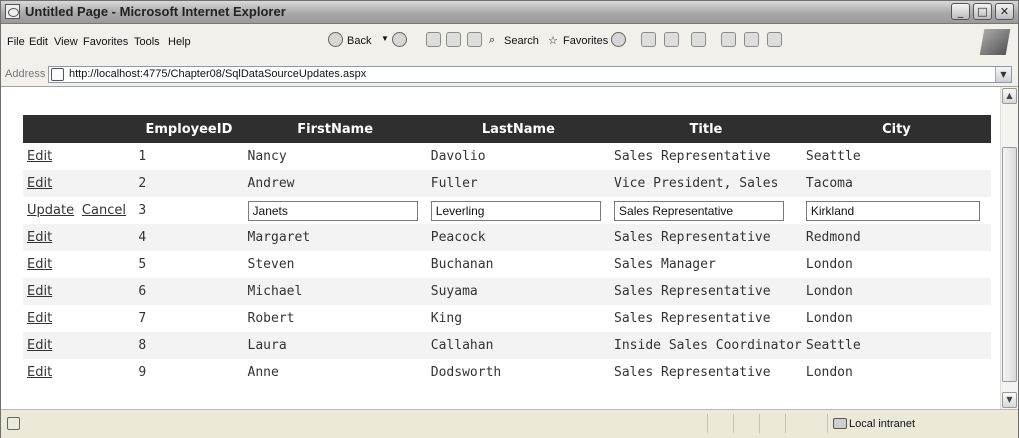 The image size is (1019, 438). I want to click on vertical-scrollbar: ▲ ▼, so click(1009, 248).